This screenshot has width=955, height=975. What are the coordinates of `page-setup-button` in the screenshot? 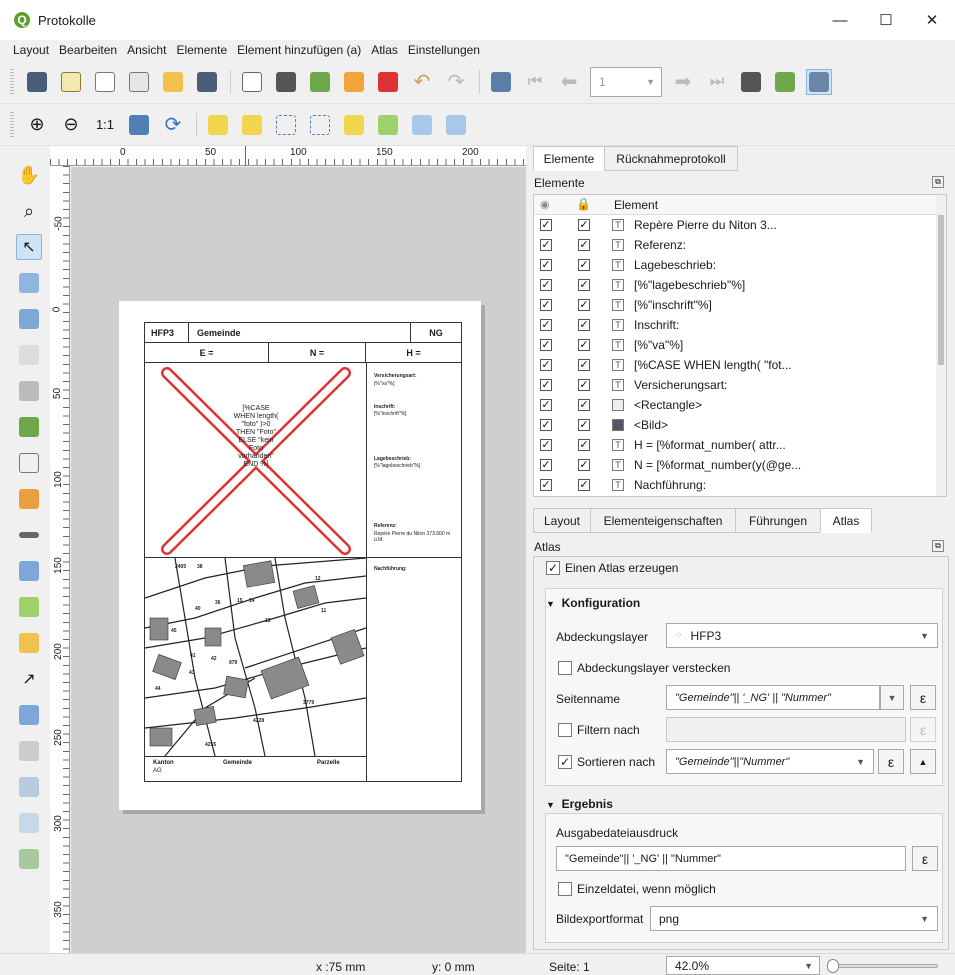 It's located at (252, 82).